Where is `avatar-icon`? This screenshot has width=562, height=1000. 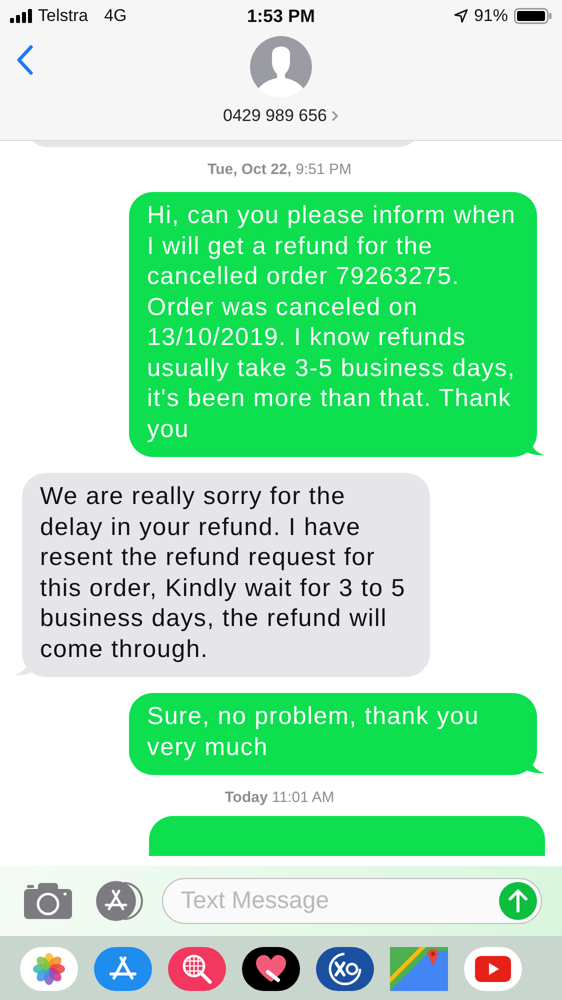
avatar-icon is located at coordinates (281, 67).